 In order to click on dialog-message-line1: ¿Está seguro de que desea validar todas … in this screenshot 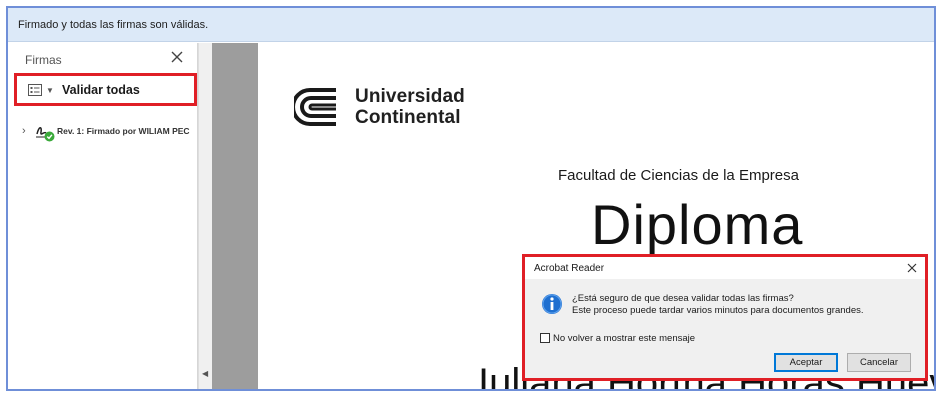, I will do `click(683, 298)`.